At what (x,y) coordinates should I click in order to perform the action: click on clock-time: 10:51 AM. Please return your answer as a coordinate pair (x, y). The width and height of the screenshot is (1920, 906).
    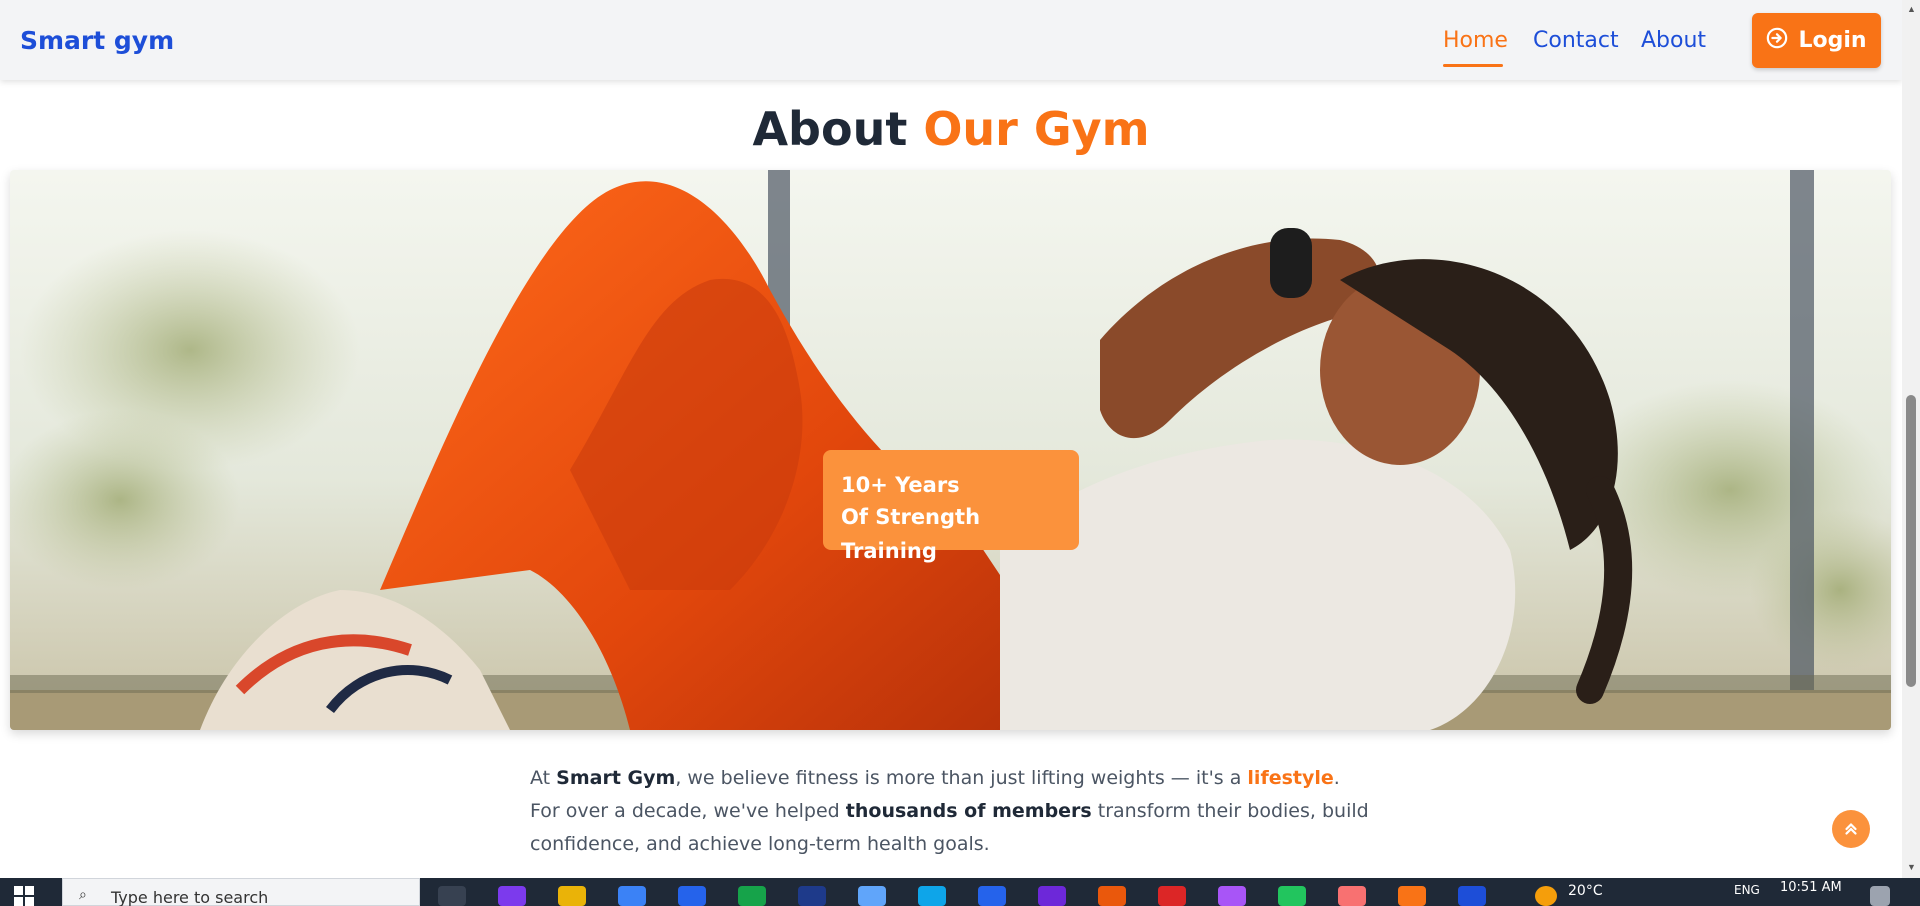
    Looking at the image, I should click on (1811, 887).